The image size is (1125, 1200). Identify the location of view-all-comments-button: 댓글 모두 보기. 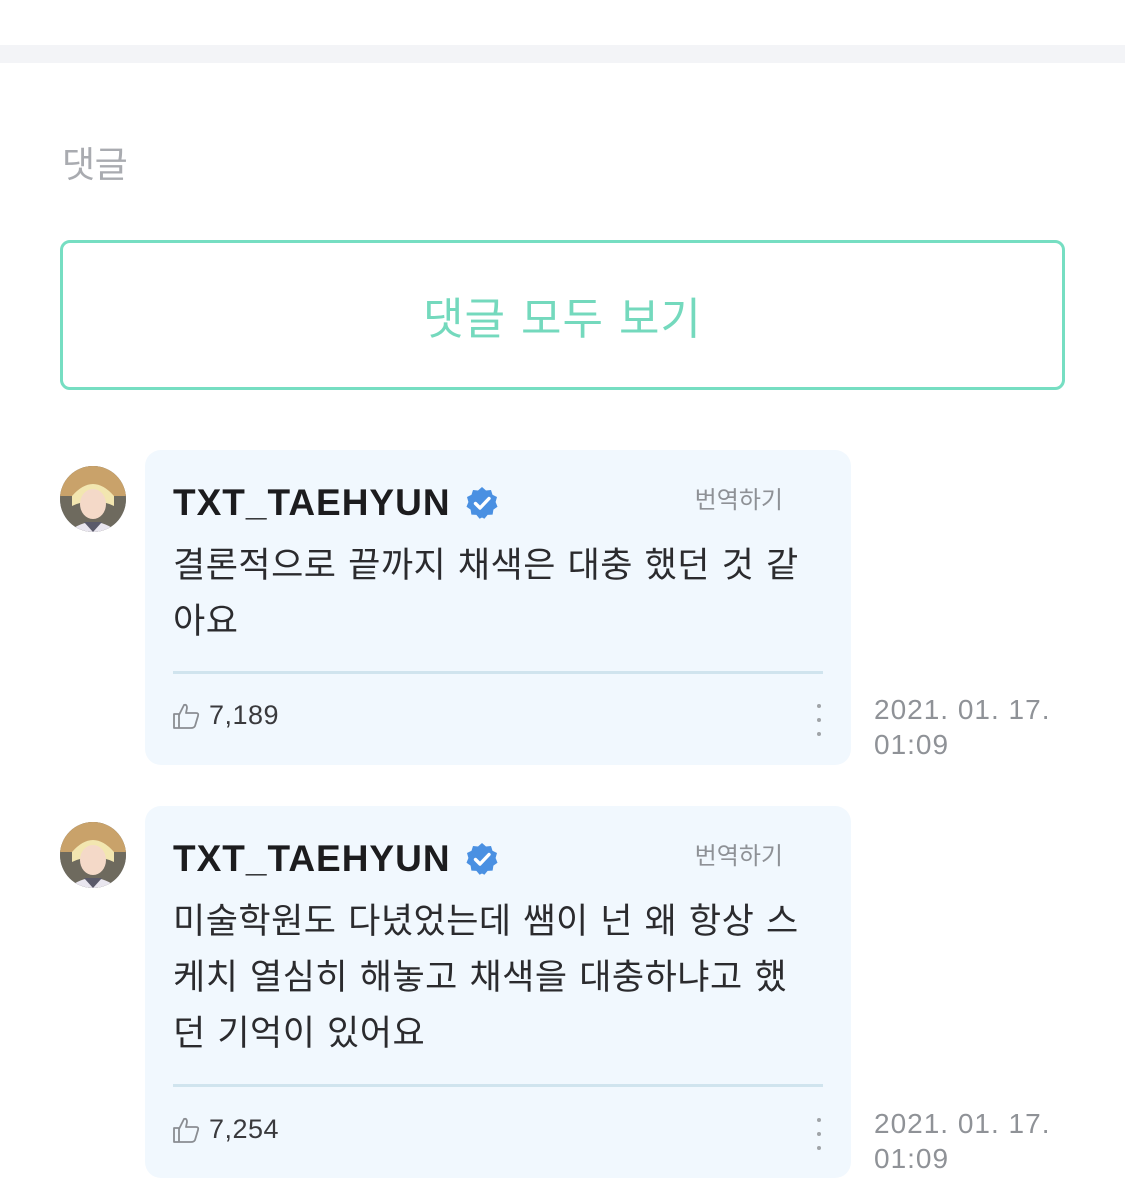
(562, 315).